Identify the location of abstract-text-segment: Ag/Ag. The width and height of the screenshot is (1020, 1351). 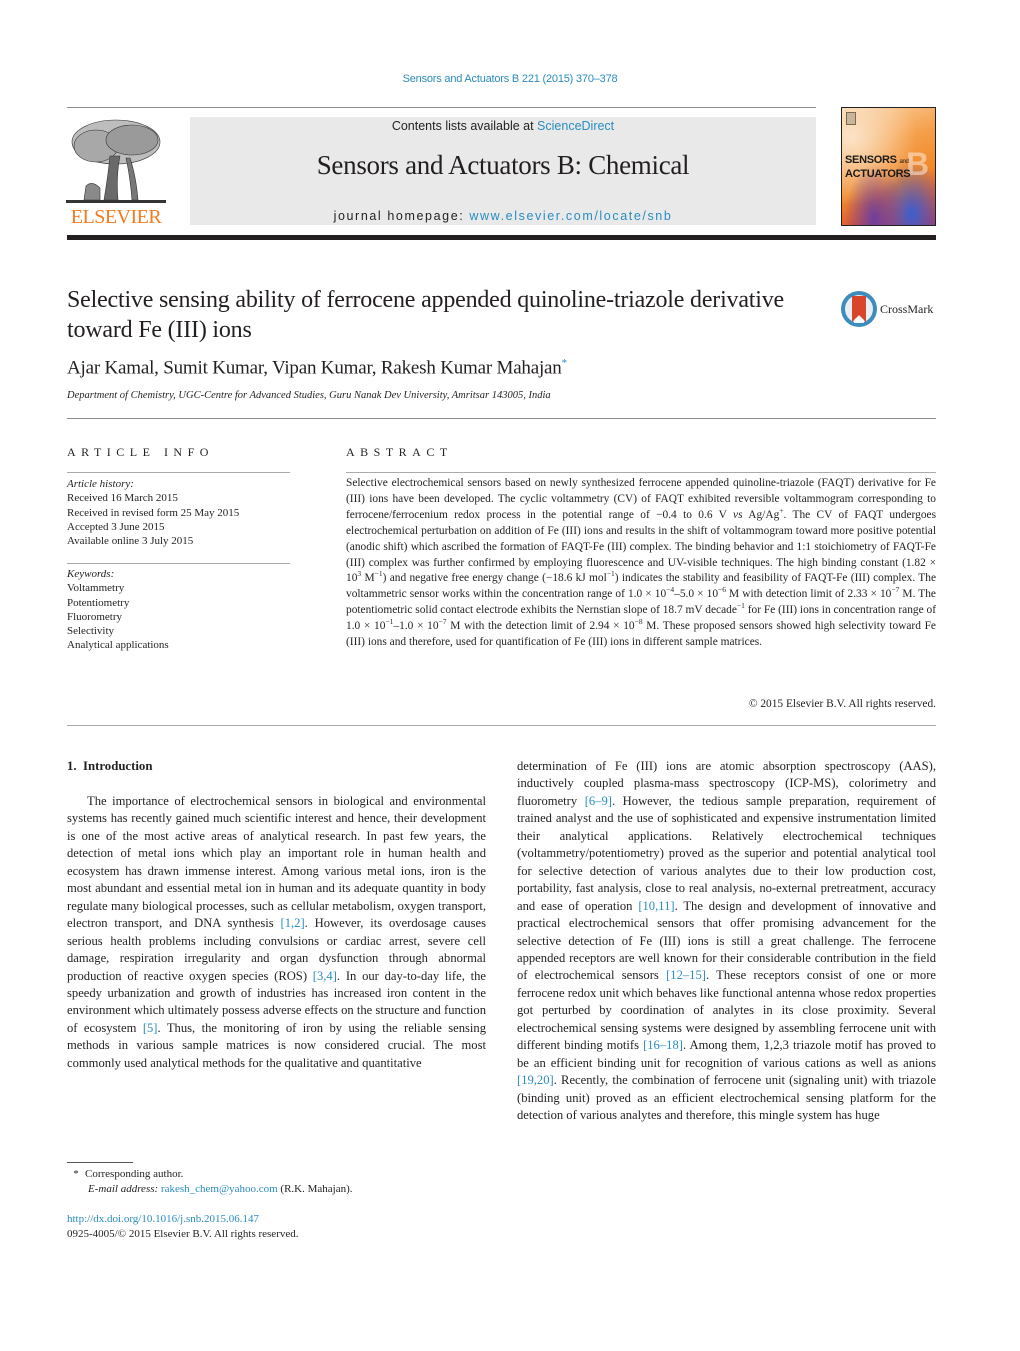
(761, 514).